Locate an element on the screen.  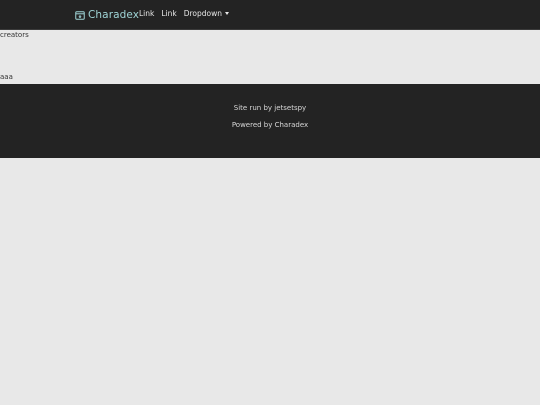
dropdown-label: Dropdown is located at coordinates (202, 13).